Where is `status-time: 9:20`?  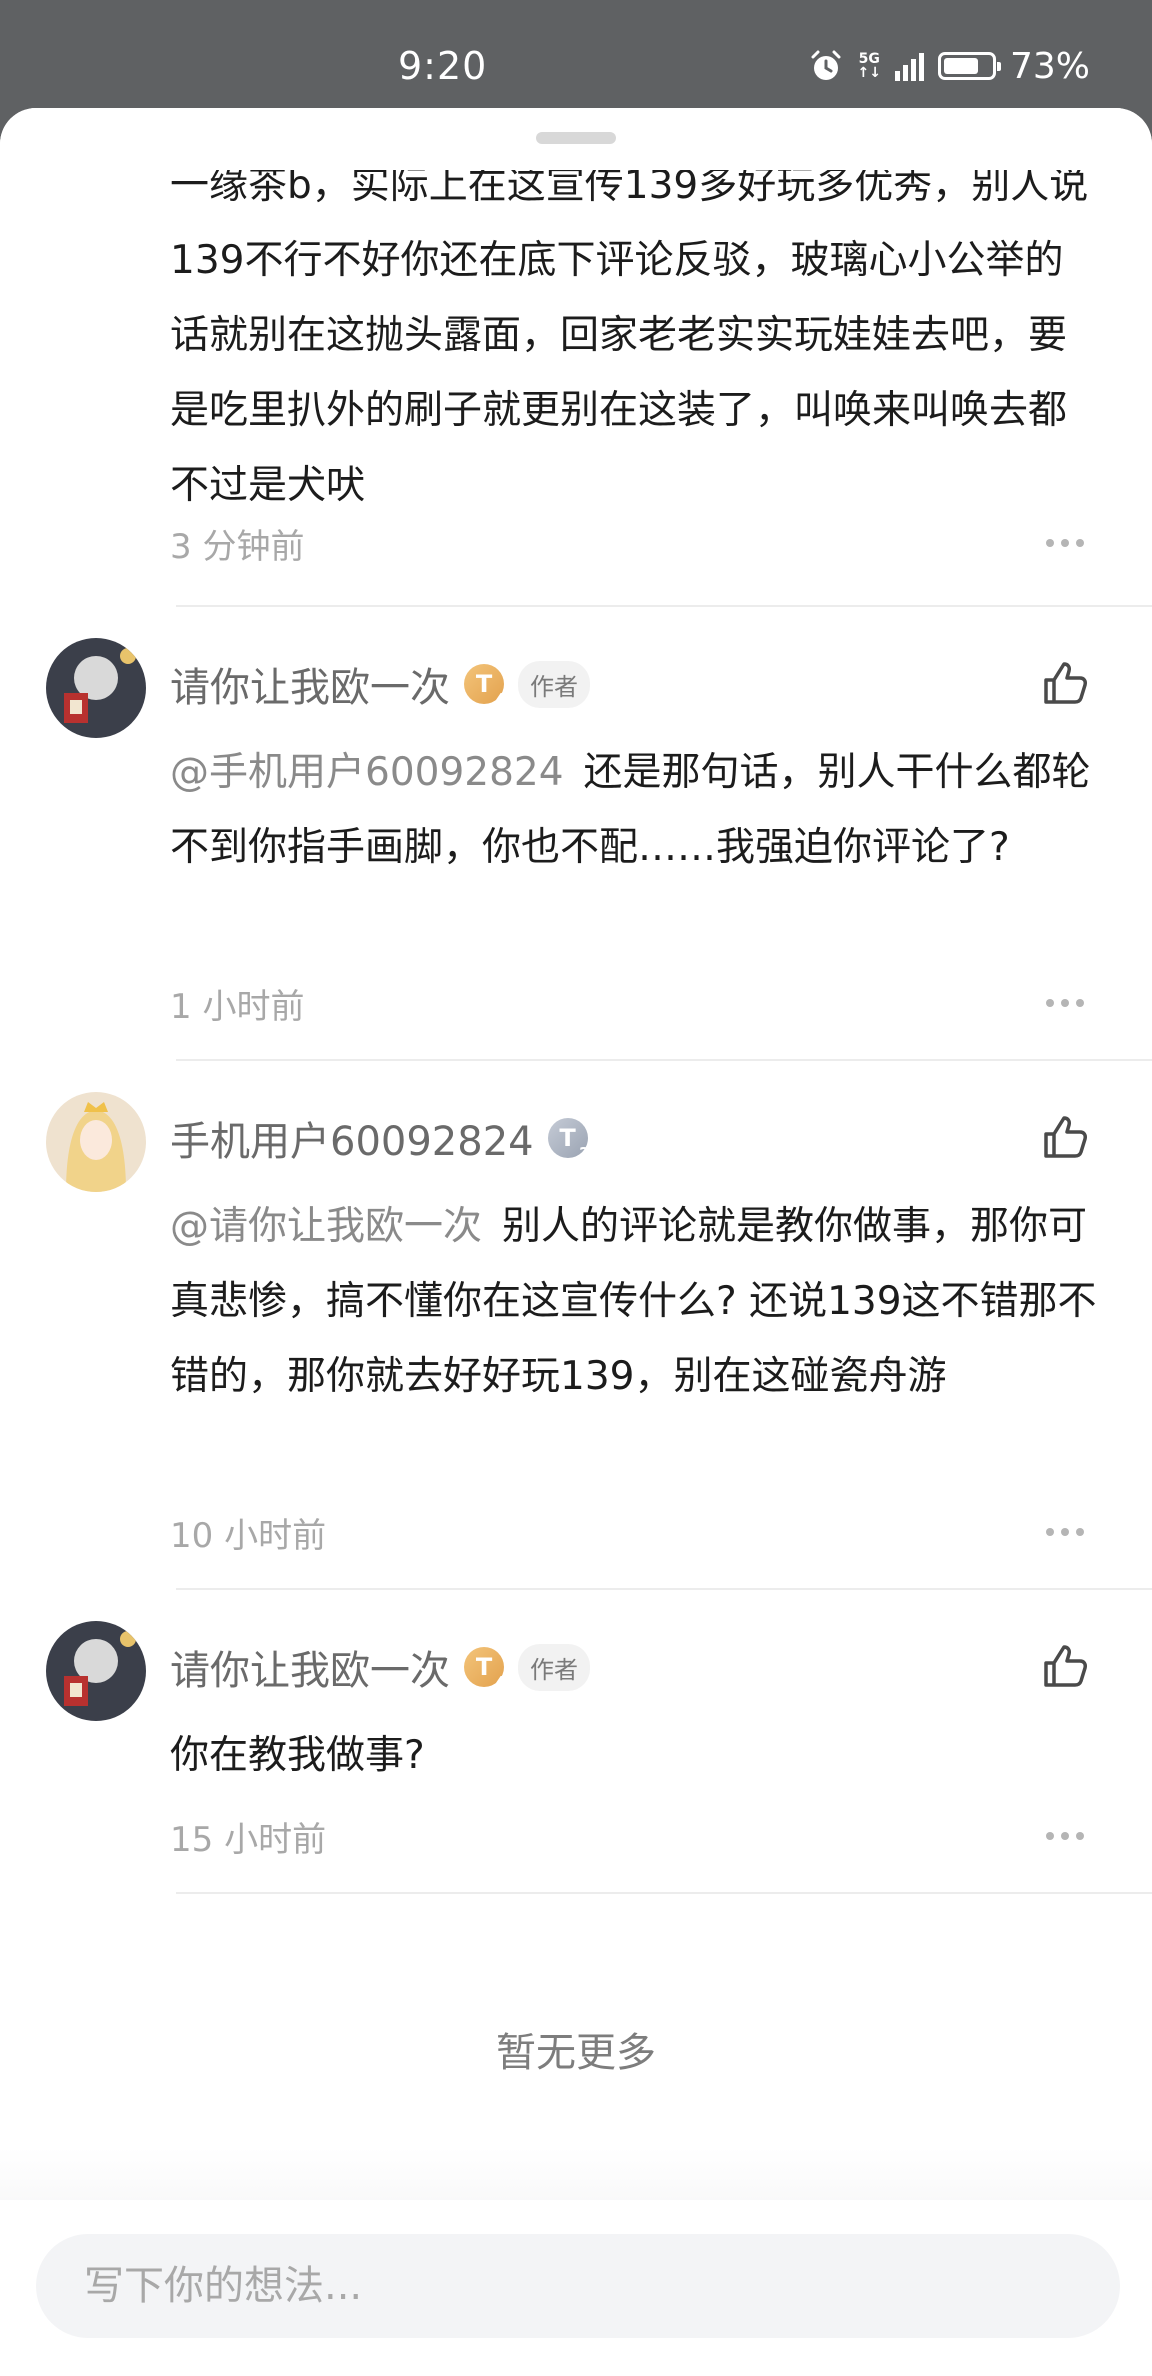
status-time: 9:20 is located at coordinates (443, 66).